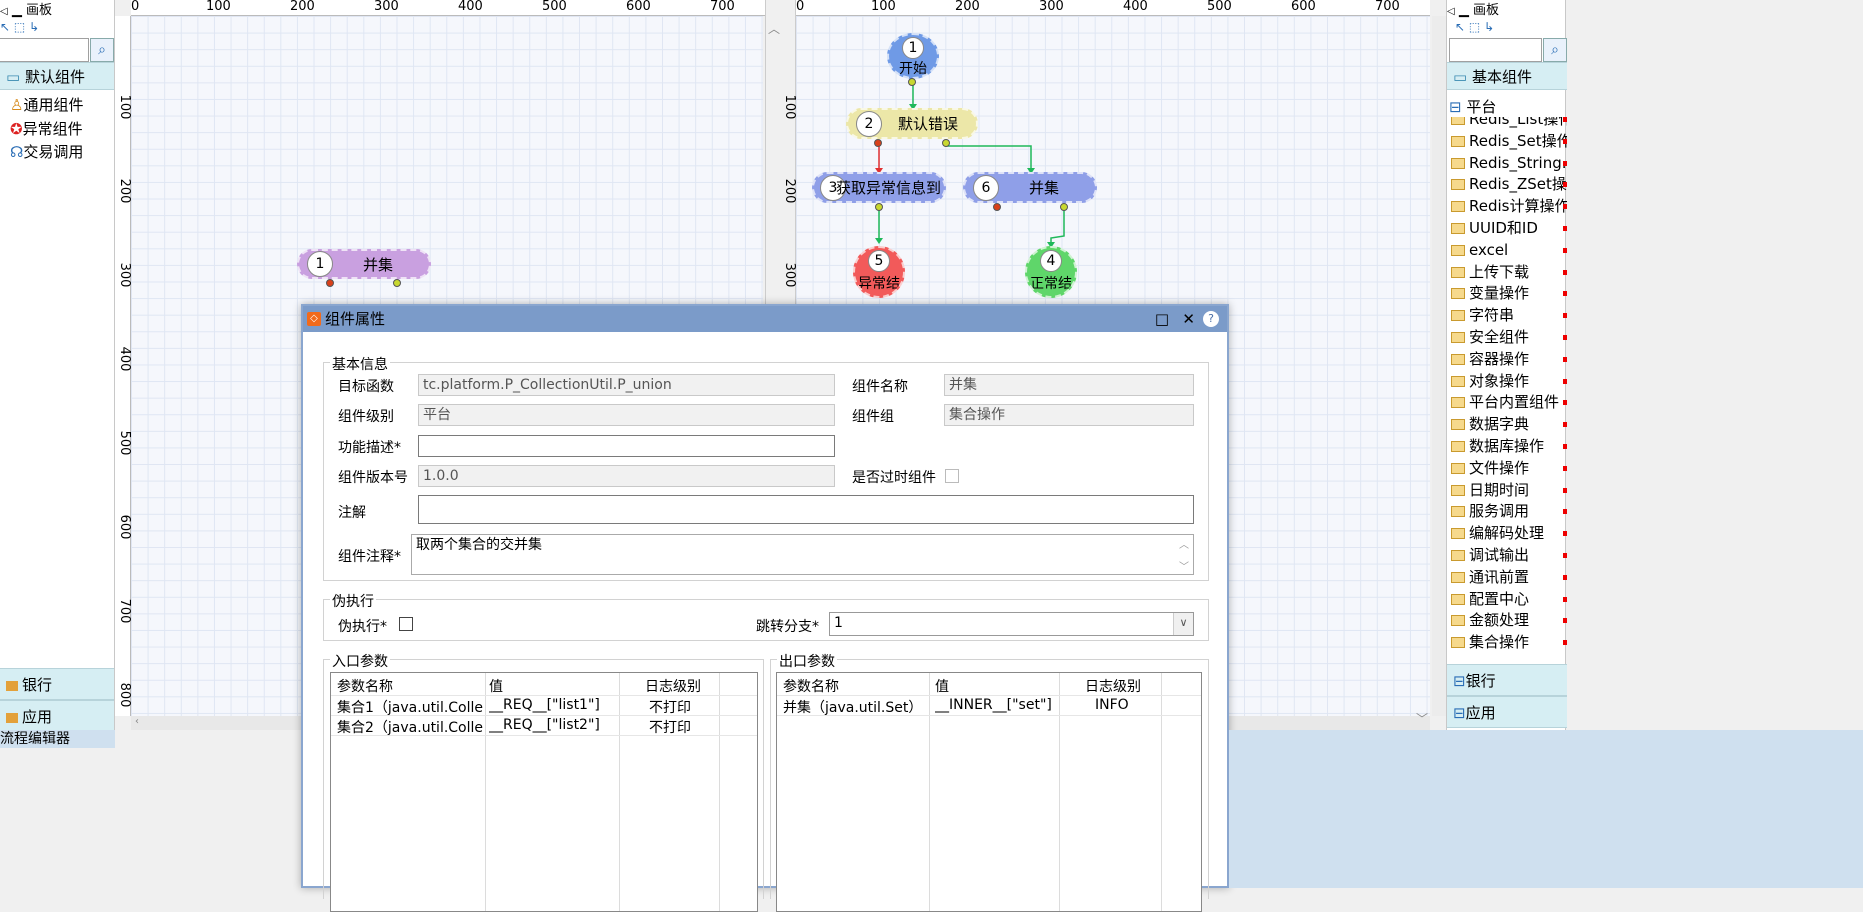 The width and height of the screenshot is (1863, 912). I want to click on deprecated-checkbox, so click(952, 476).